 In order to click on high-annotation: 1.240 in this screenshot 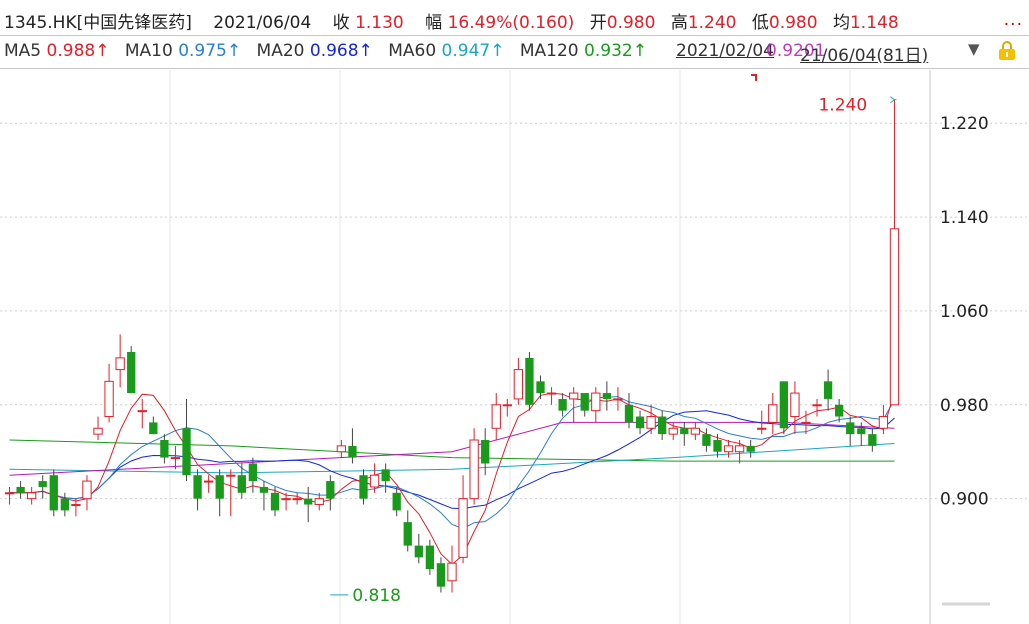, I will do `click(842, 106)`.